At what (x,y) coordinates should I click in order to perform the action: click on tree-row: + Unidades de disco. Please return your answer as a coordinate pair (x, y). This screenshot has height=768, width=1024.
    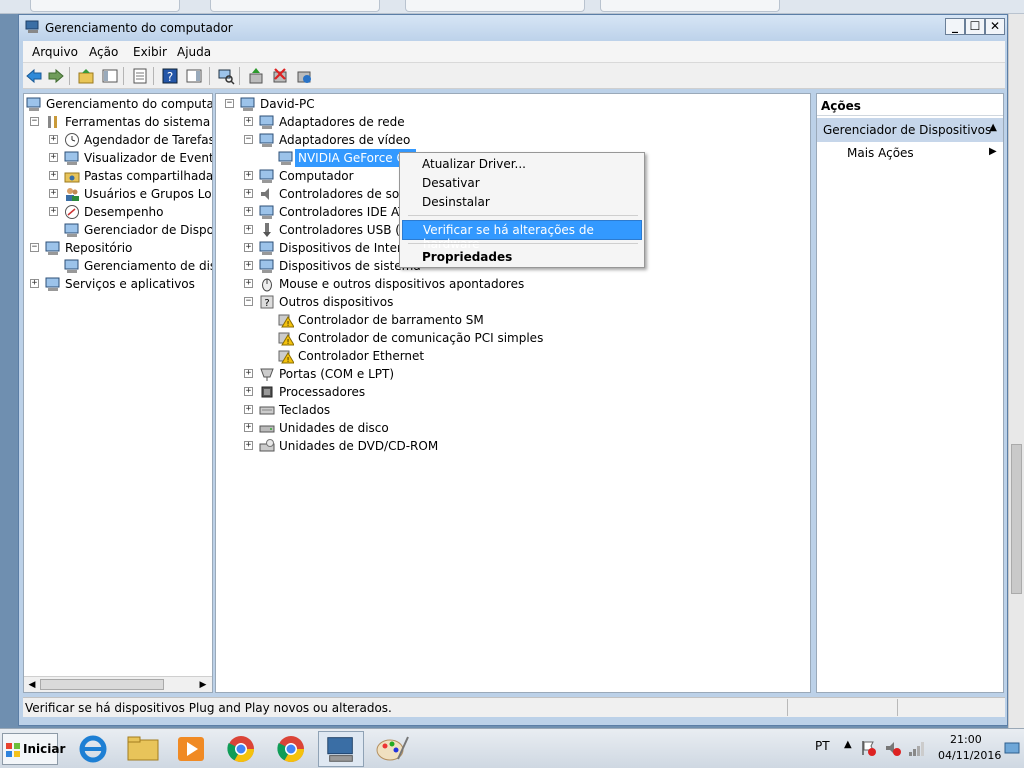
    Looking at the image, I should click on (513, 428).